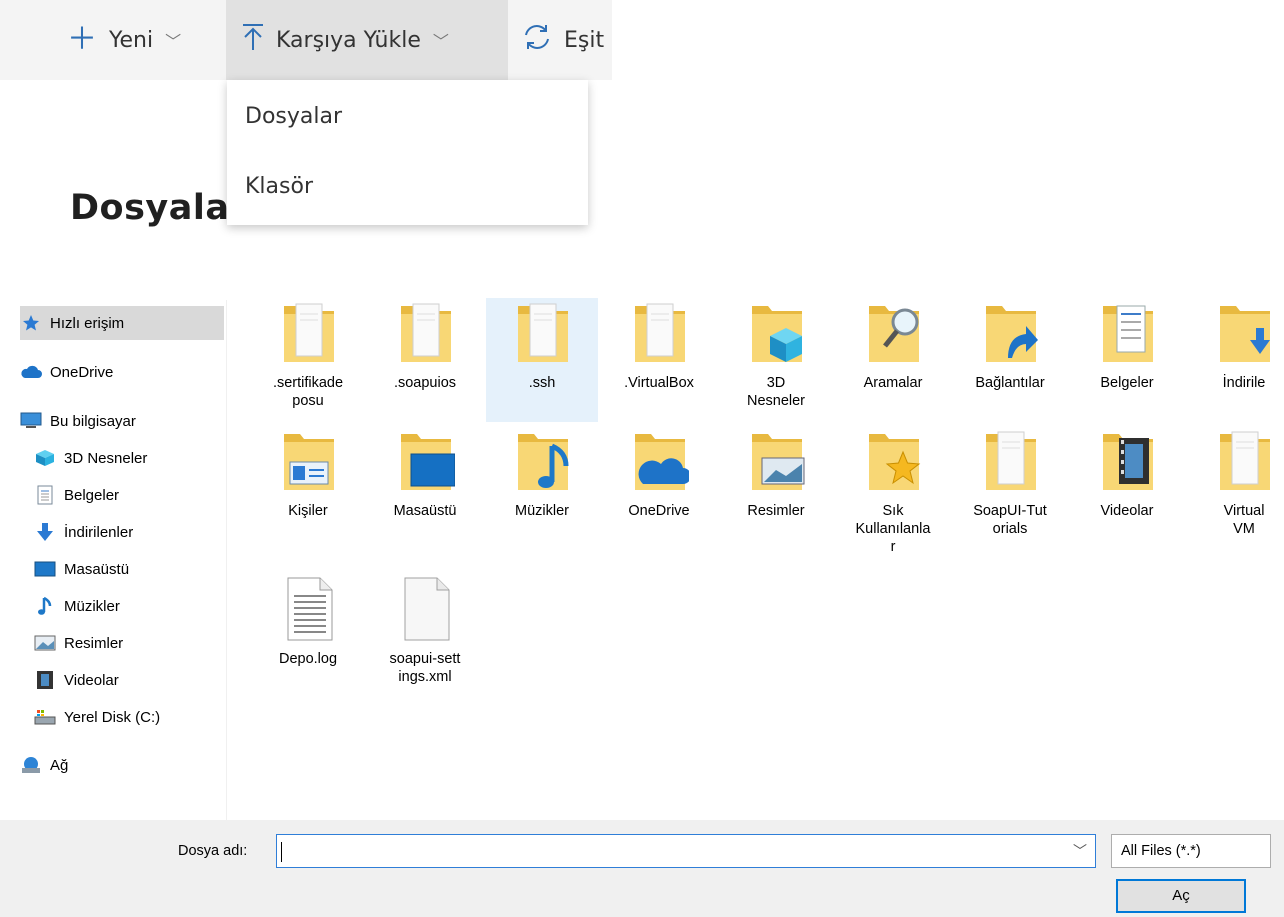  What do you see at coordinates (83, 532) in the screenshot?
I see `nav-item-downloads: İndirilenler` at bounding box center [83, 532].